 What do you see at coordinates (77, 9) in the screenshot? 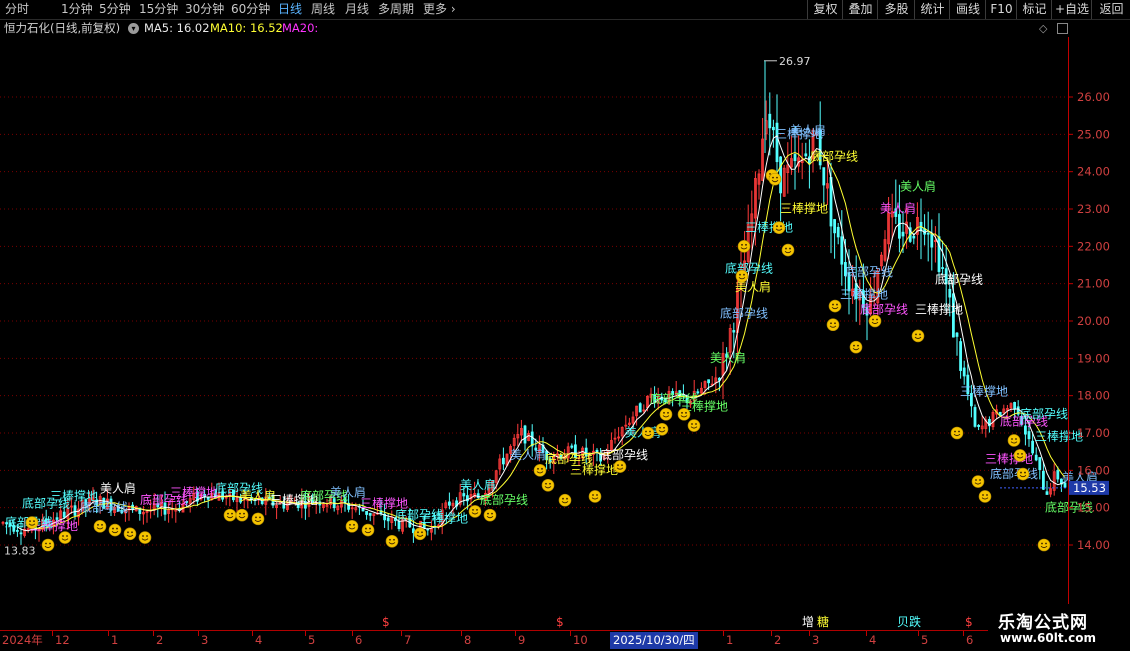
I see `period-tab-1: 1分钟` at bounding box center [77, 9].